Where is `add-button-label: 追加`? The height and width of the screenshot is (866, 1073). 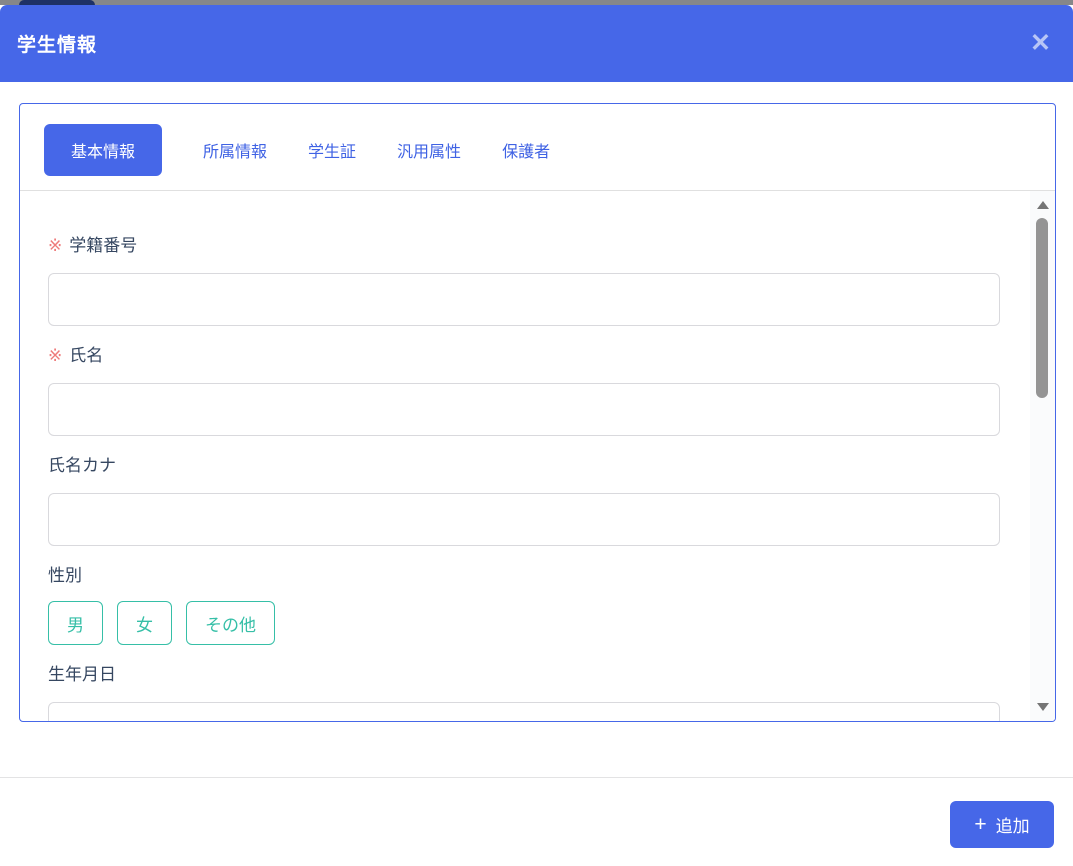 add-button-label: 追加 is located at coordinates (1012, 826).